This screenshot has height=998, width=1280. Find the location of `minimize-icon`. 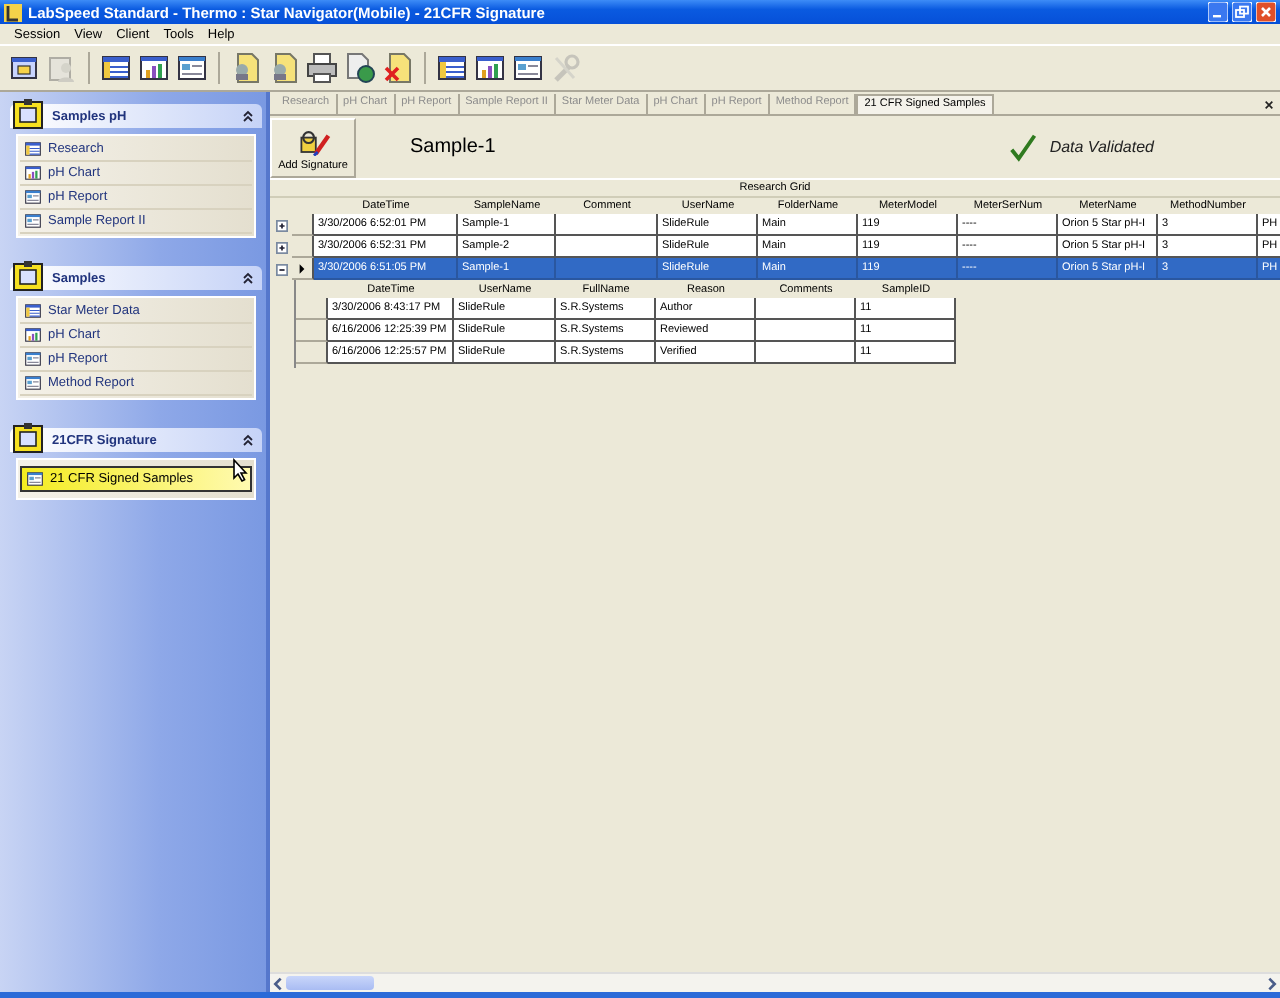

minimize-icon is located at coordinates (1218, 12).